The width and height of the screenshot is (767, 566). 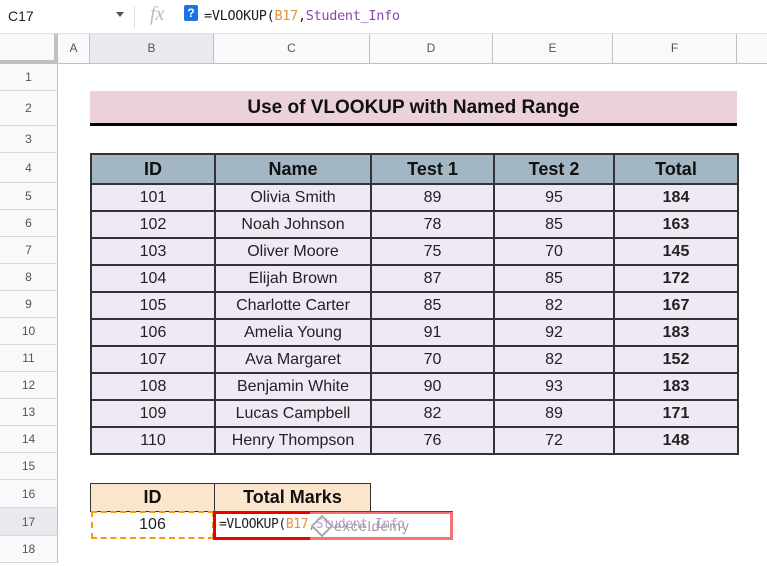 What do you see at coordinates (554, 332) in the screenshot?
I see `cell-test2: 92` at bounding box center [554, 332].